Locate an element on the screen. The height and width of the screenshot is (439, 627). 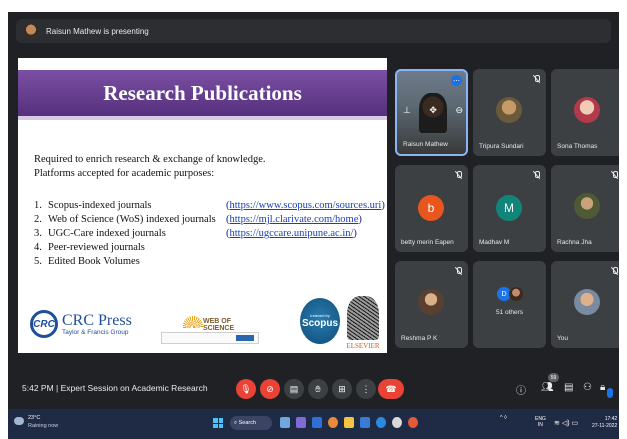
activities-button: ⚇ is located at coordinates (587, 387).